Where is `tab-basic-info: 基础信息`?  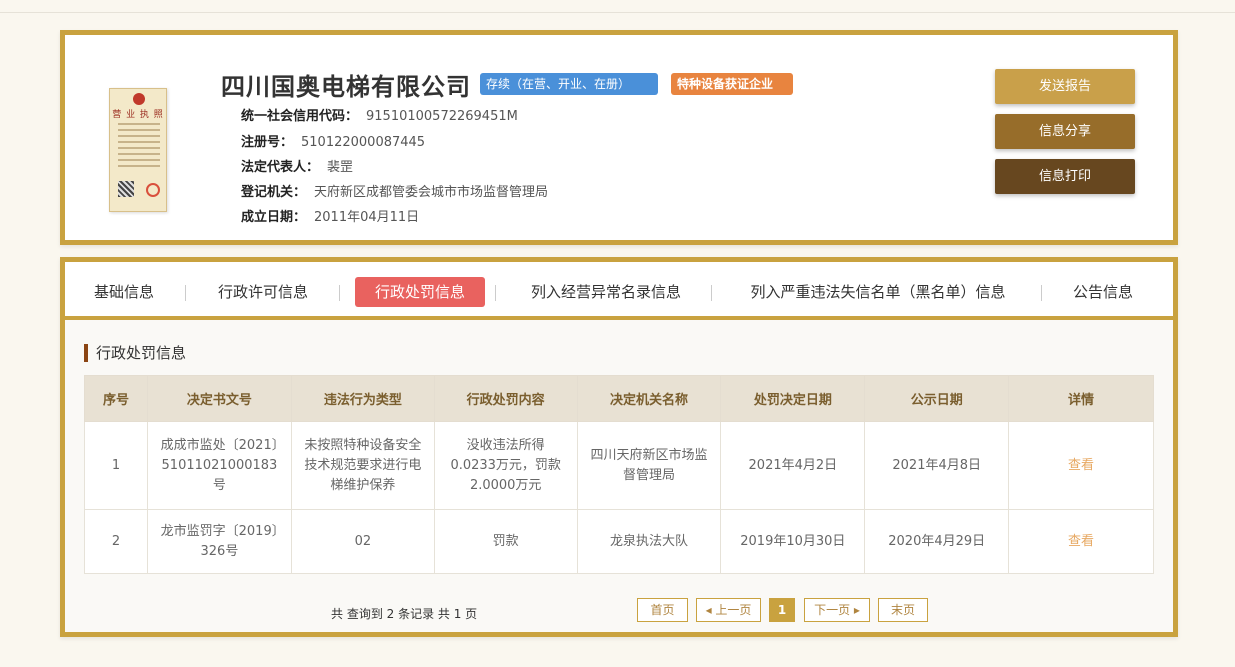
tab-basic-info: 基础信息 is located at coordinates (124, 292).